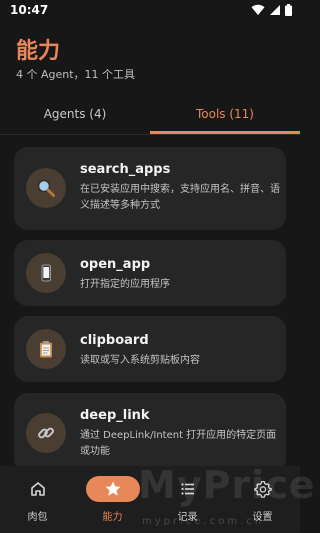  Describe the element at coordinates (112, 517) in the screenshot. I see `nav-label: 能力` at that location.